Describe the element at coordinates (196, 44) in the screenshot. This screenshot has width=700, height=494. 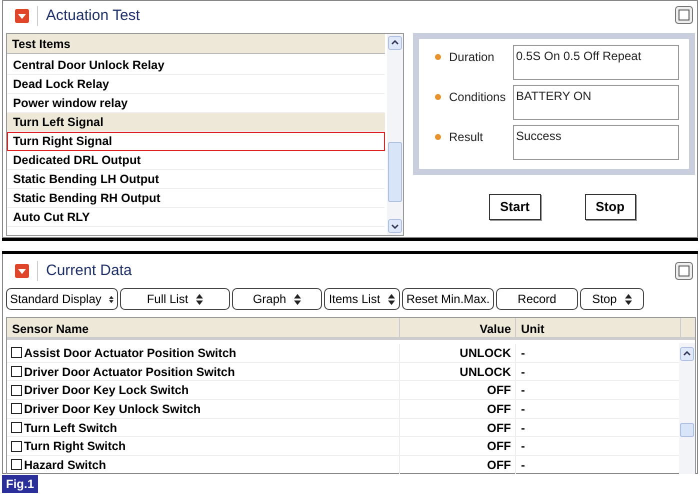
I see `column-header: Test Items` at that location.